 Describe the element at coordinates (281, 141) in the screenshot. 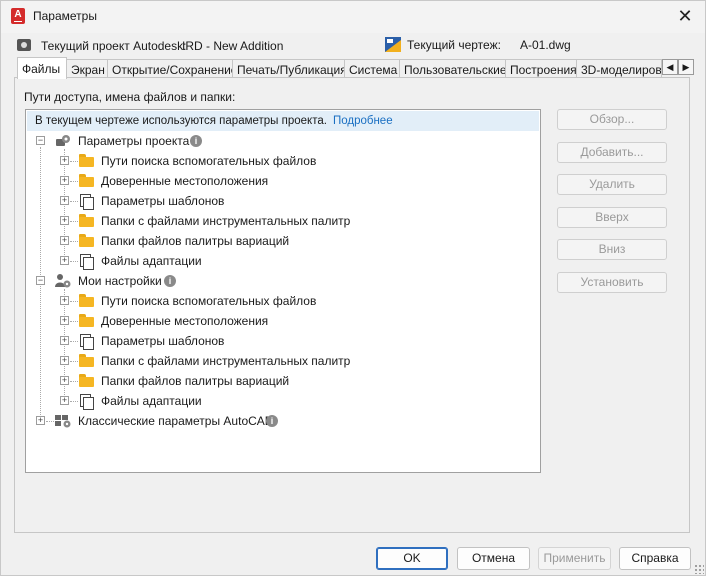

I see `tree-group-project-settings: − Параметры проекта i` at that location.